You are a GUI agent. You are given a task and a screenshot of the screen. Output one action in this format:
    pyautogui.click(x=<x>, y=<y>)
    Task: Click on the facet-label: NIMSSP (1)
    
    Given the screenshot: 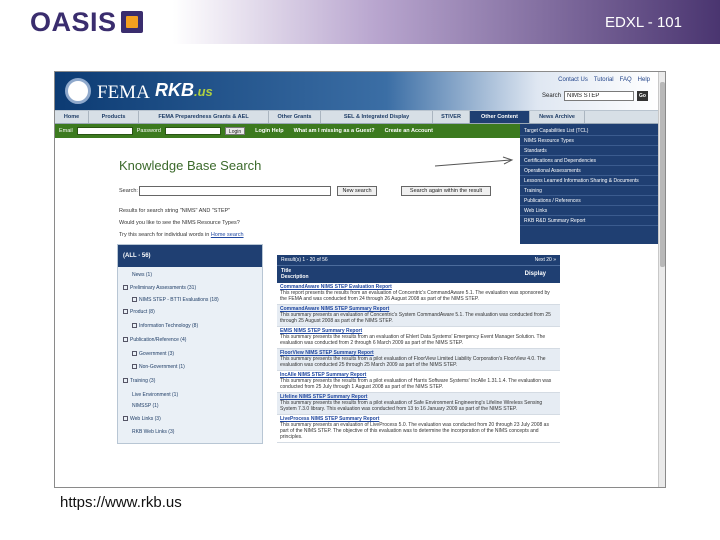 What is the action you would take?
    pyautogui.click(x=145, y=406)
    